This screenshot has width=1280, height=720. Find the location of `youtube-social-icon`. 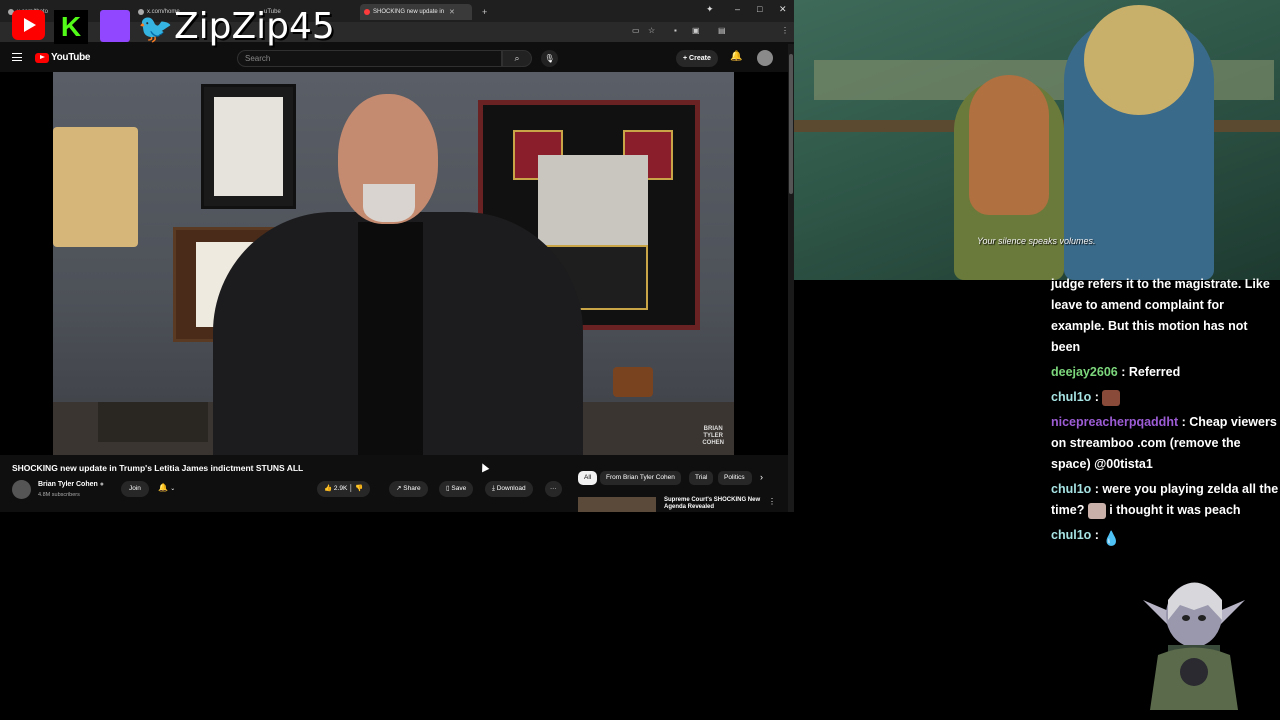

youtube-social-icon is located at coordinates (28, 25).